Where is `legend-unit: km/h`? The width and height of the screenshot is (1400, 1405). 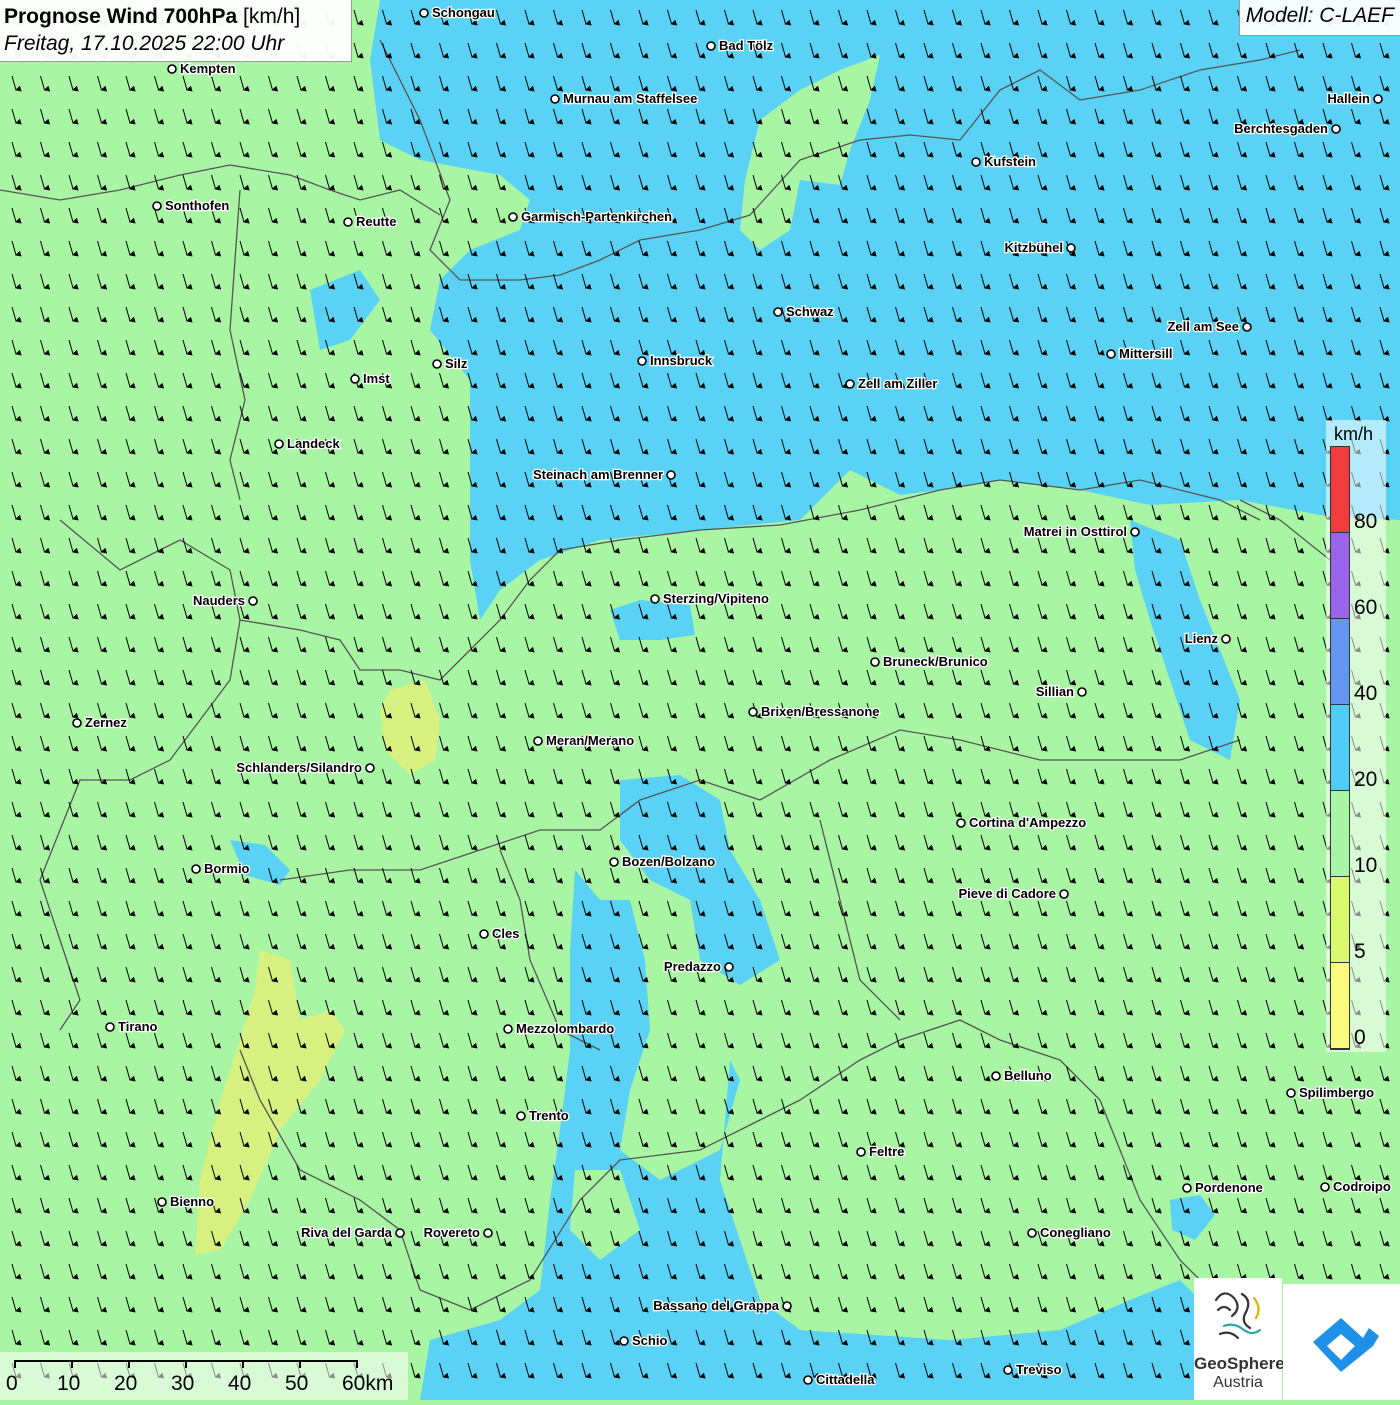
legend-unit: km/h is located at coordinates (1354, 434).